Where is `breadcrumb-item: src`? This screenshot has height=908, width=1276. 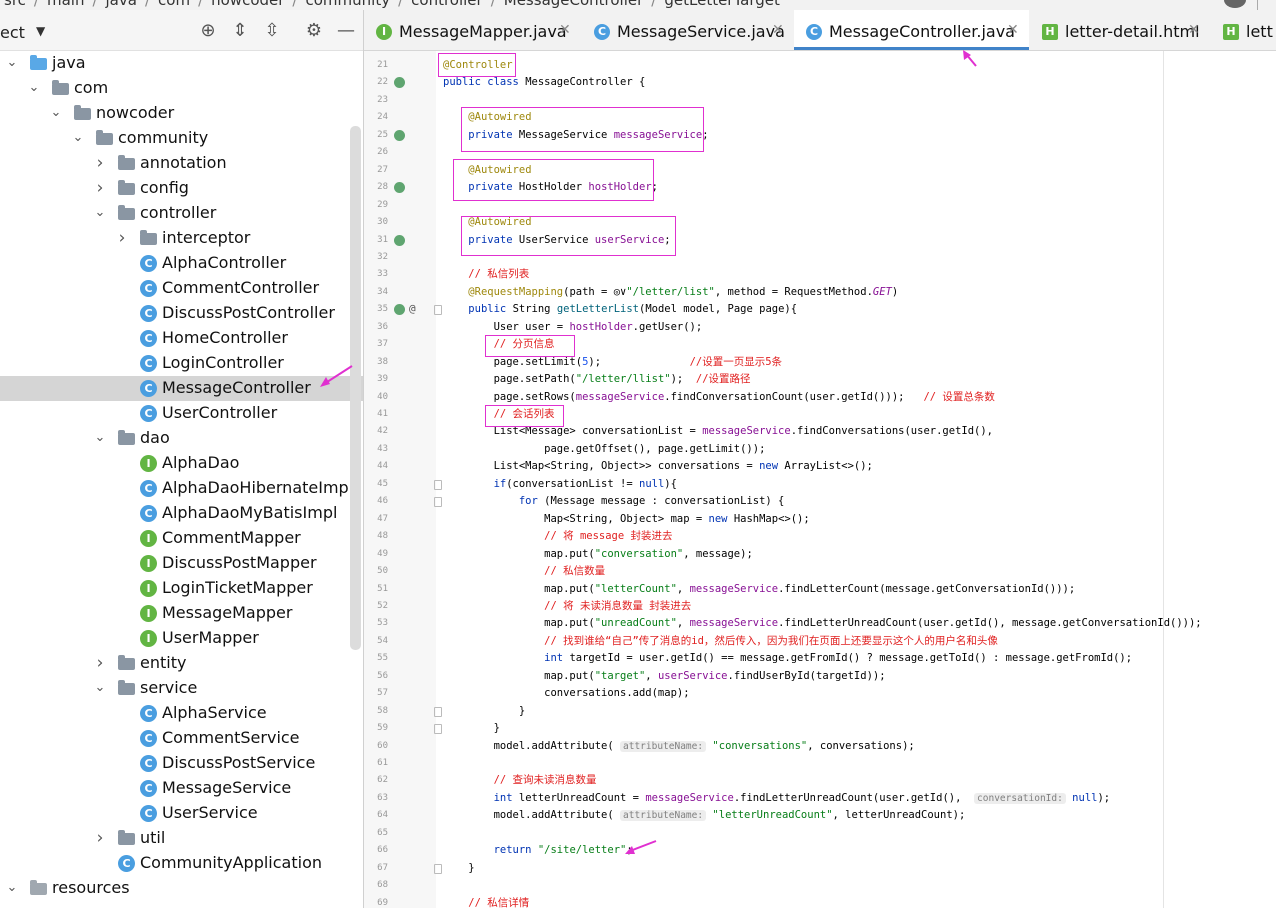
breadcrumb-item: src is located at coordinates (15, 4).